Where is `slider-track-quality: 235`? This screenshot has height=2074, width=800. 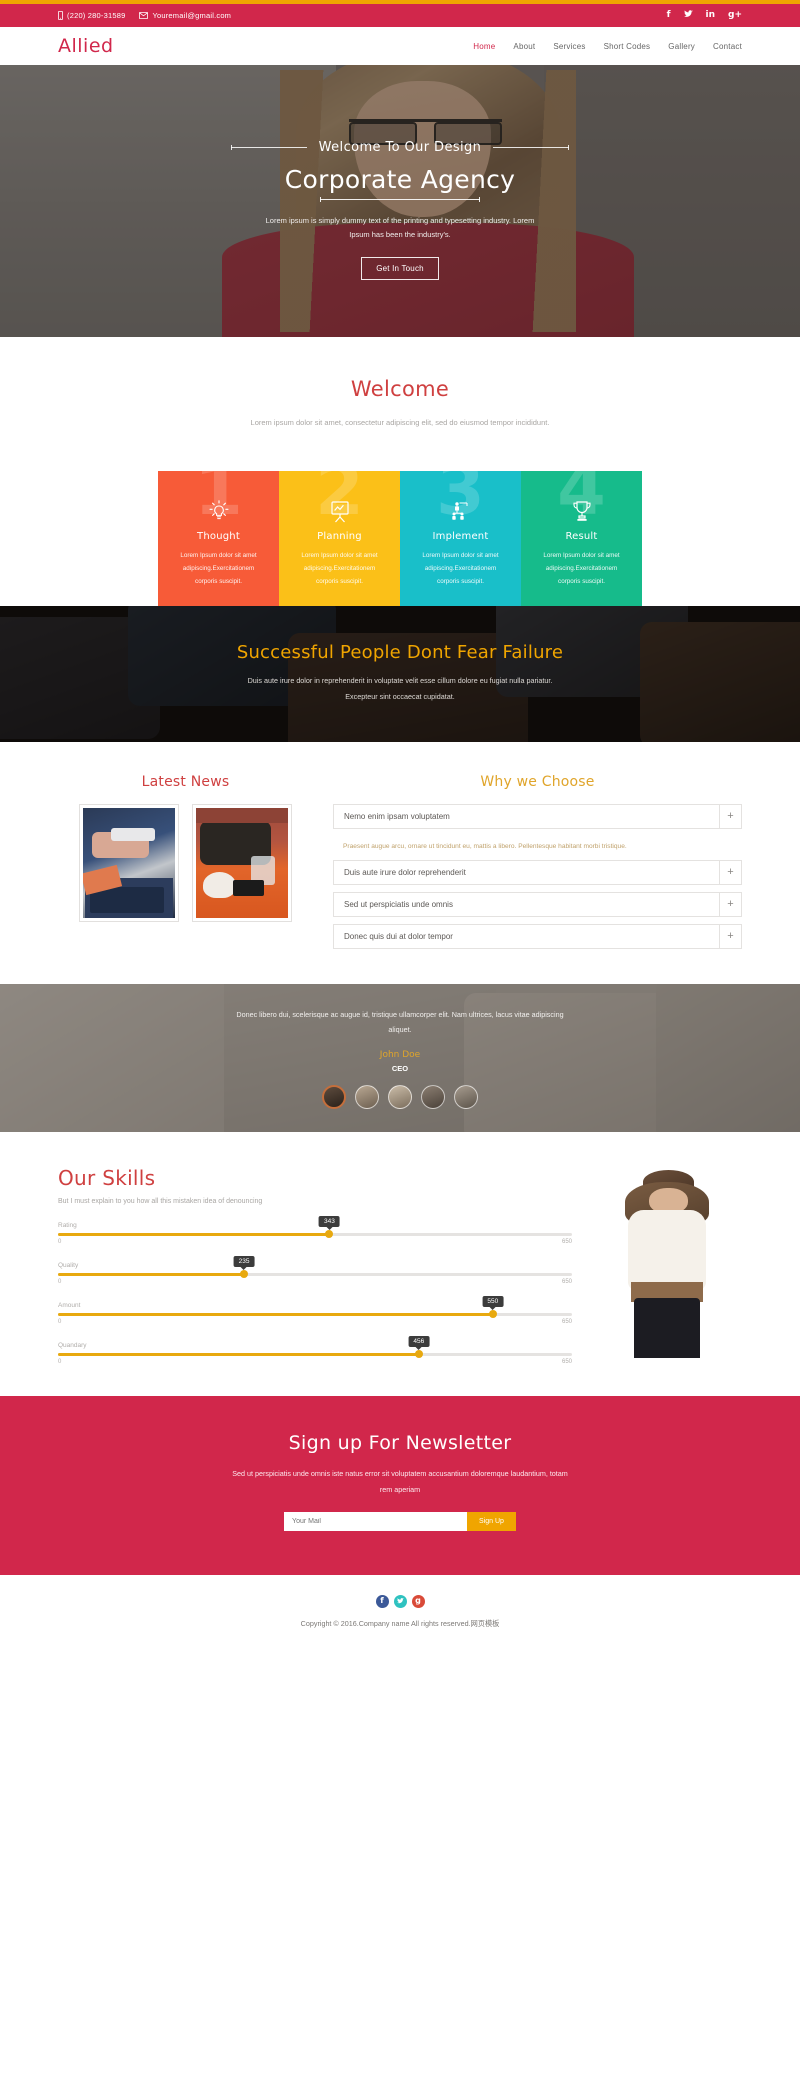
slider-track-quality: 235 is located at coordinates (315, 1267).